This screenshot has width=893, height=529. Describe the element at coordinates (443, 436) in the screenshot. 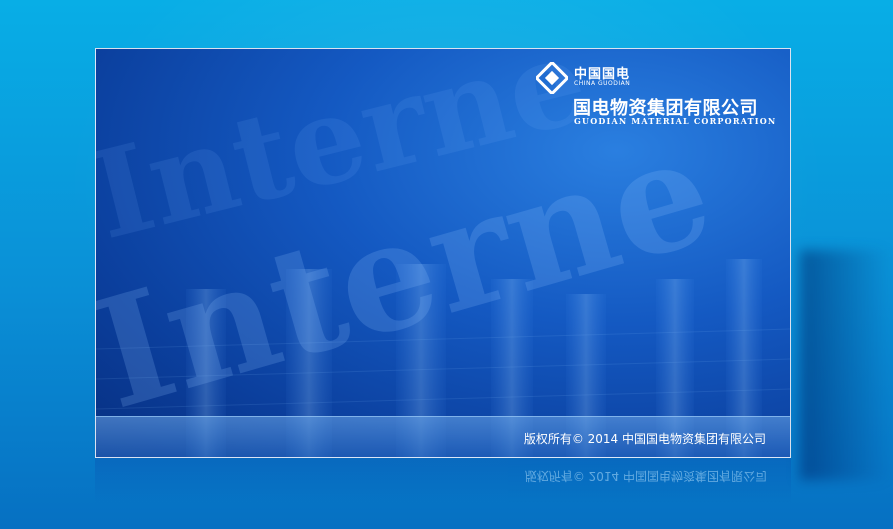

I see `footer-bar: 版权所有© 2014 中国国电物资集团有限公司` at that location.